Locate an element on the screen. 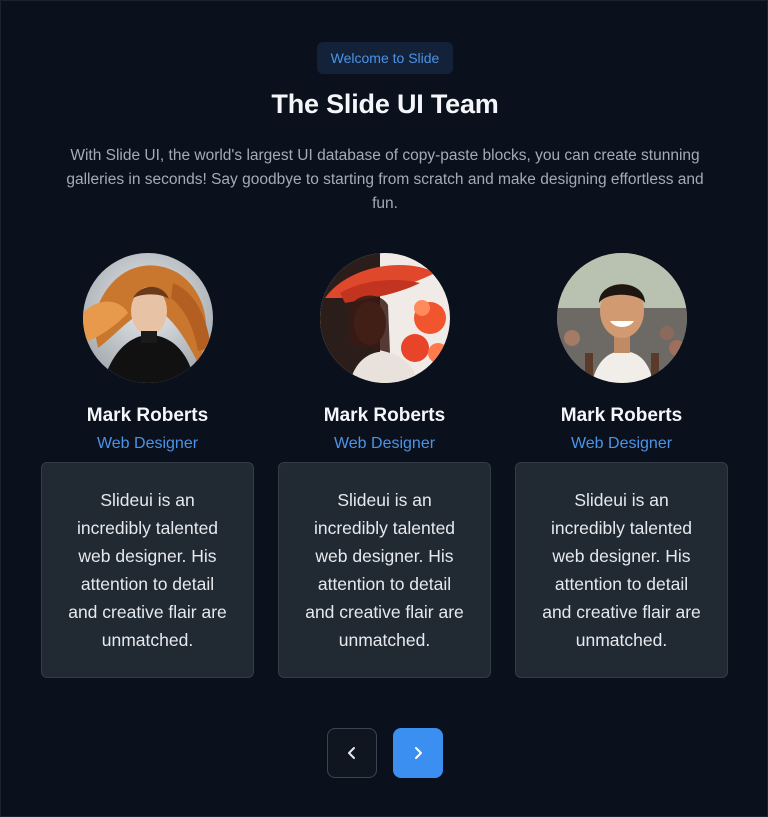  previous-button is located at coordinates (352, 753).